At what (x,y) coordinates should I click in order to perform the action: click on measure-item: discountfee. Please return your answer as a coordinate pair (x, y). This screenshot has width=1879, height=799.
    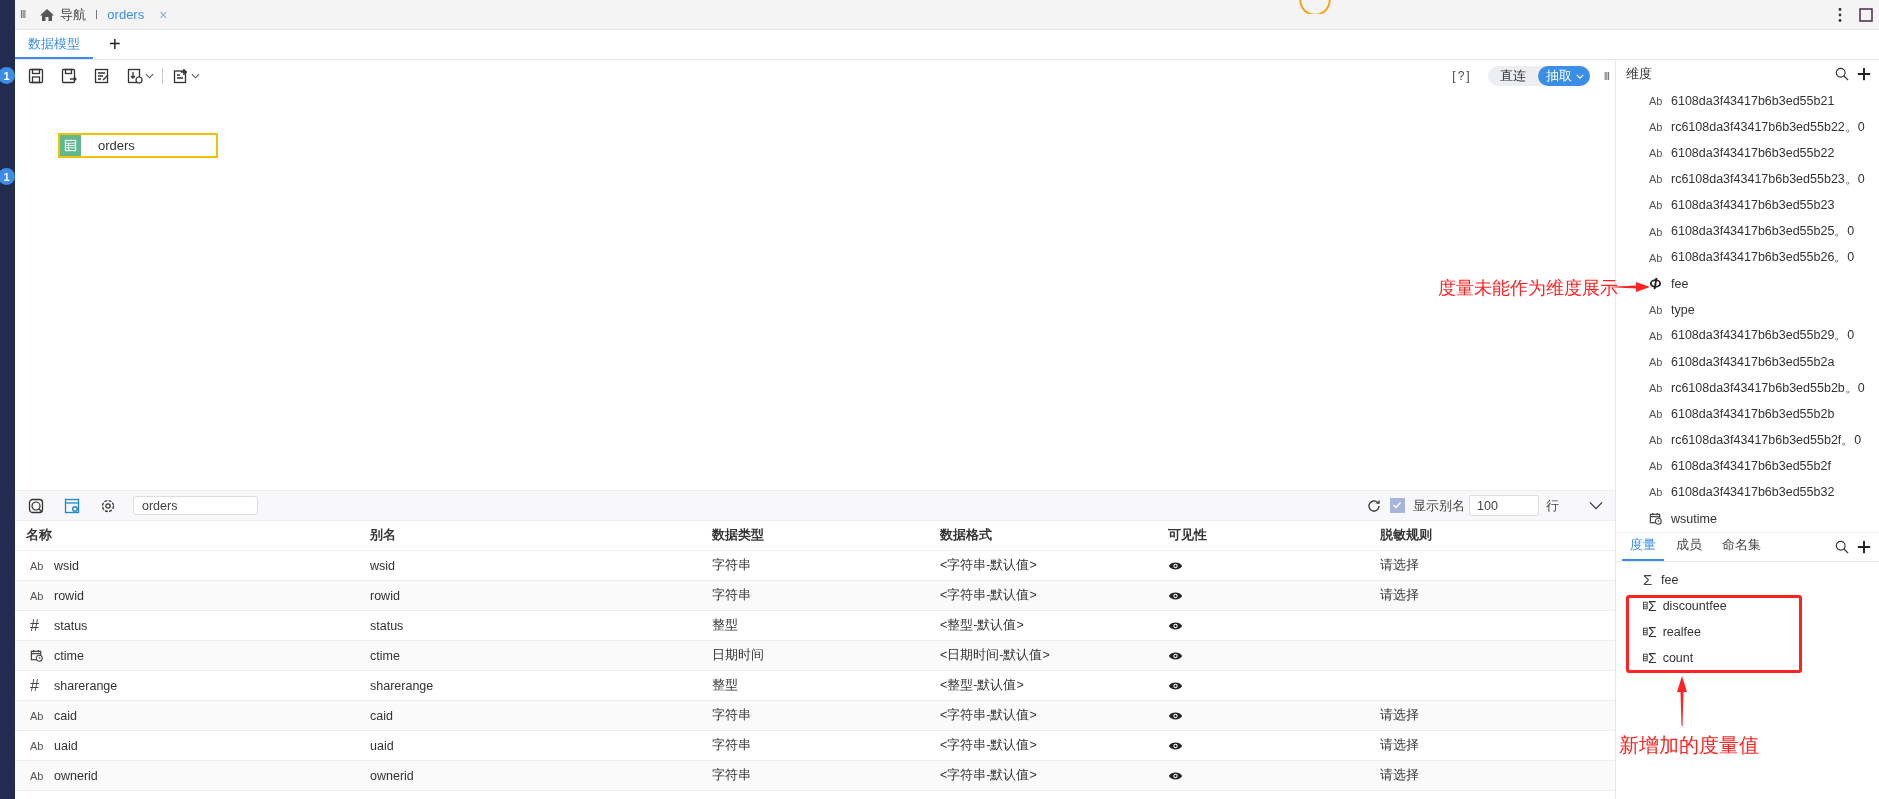
    Looking at the image, I should click on (1694, 605).